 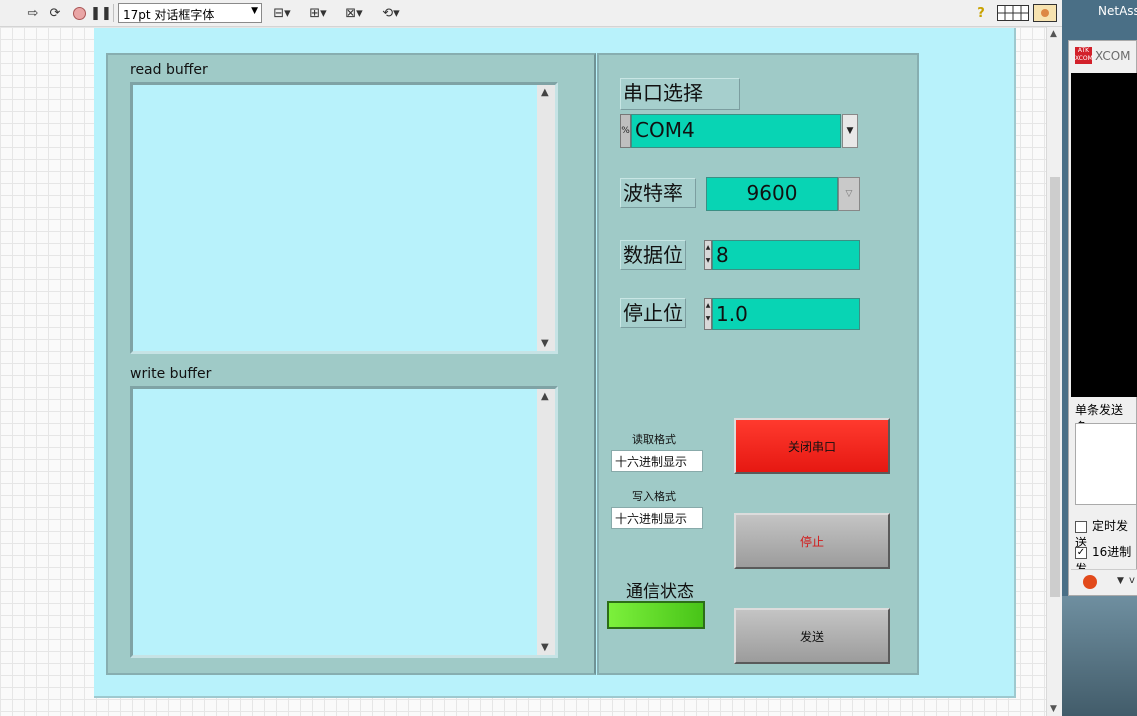 What do you see at coordinates (1113, 56) in the screenshot?
I see `xcom-title: XCOM` at bounding box center [1113, 56].